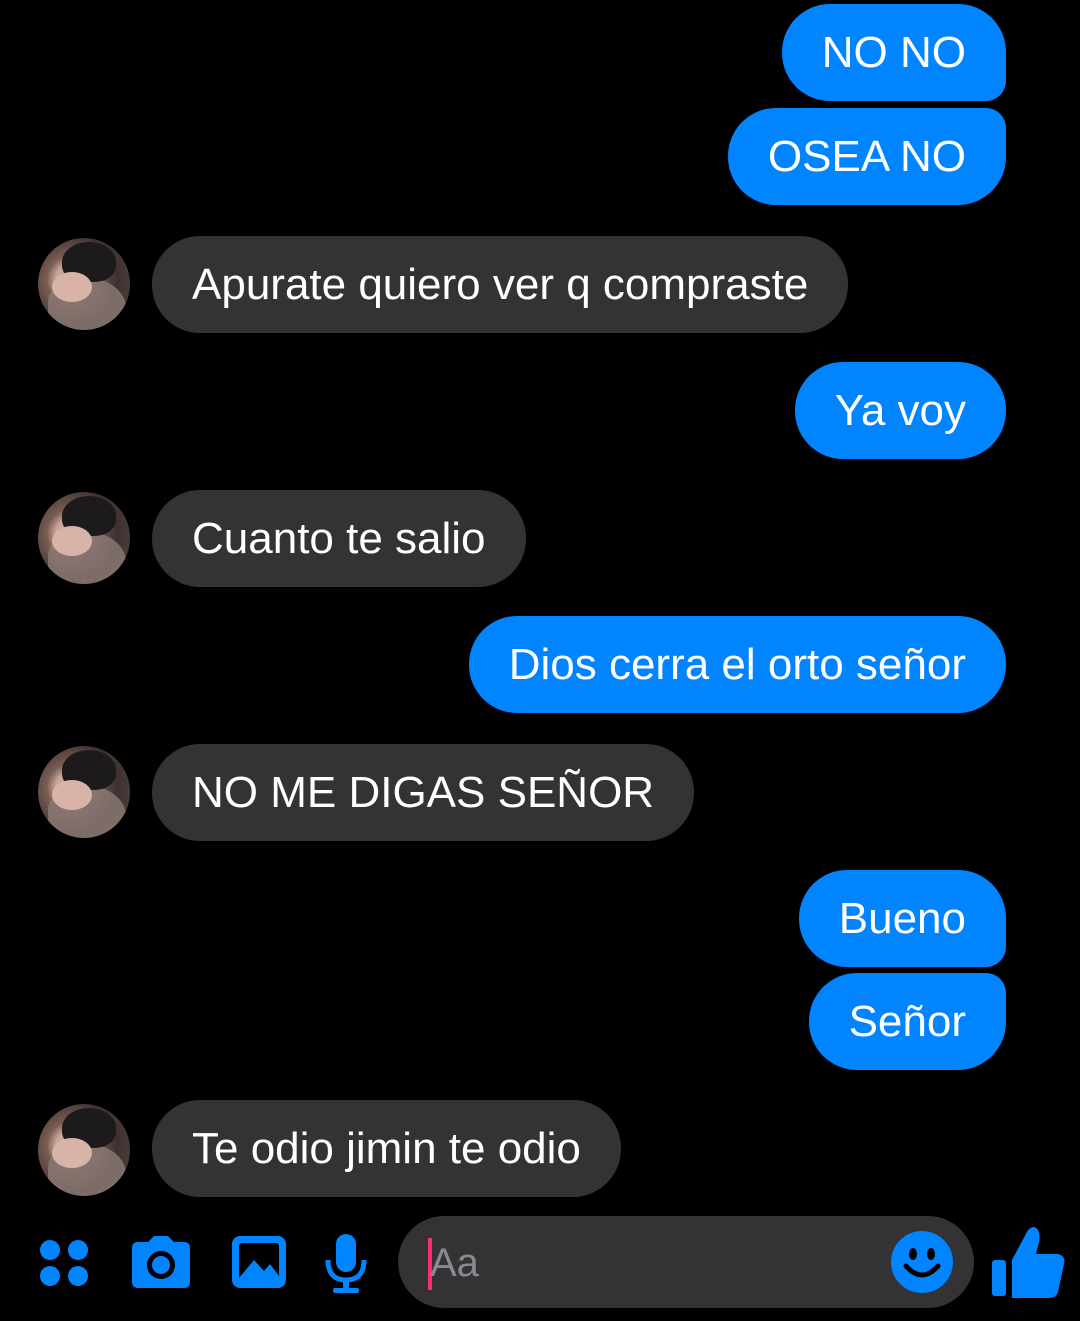 Image resolution: width=1080 pixels, height=1321 pixels. Describe the element at coordinates (259, 1264) in the screenshot. I see `gallery-icon` at that location.